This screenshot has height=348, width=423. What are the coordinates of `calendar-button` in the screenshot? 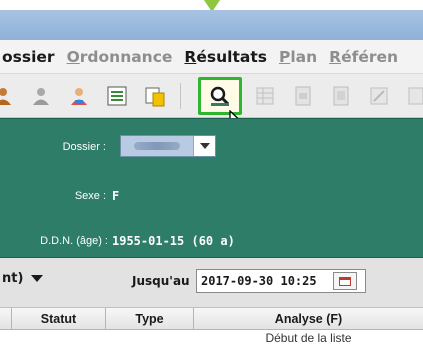 It's located at (345, 281).